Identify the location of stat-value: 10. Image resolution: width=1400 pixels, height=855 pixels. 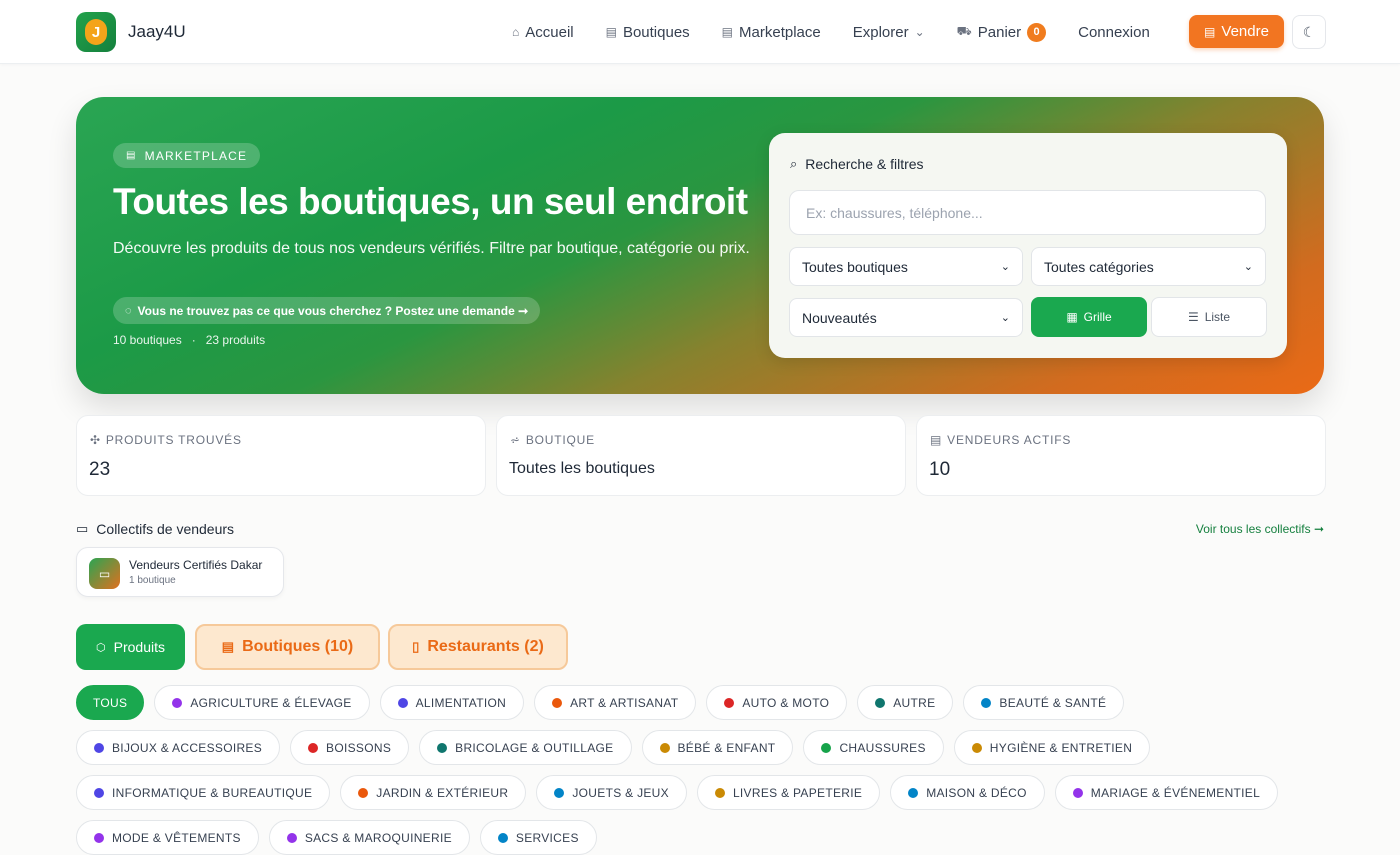
(940, 469).